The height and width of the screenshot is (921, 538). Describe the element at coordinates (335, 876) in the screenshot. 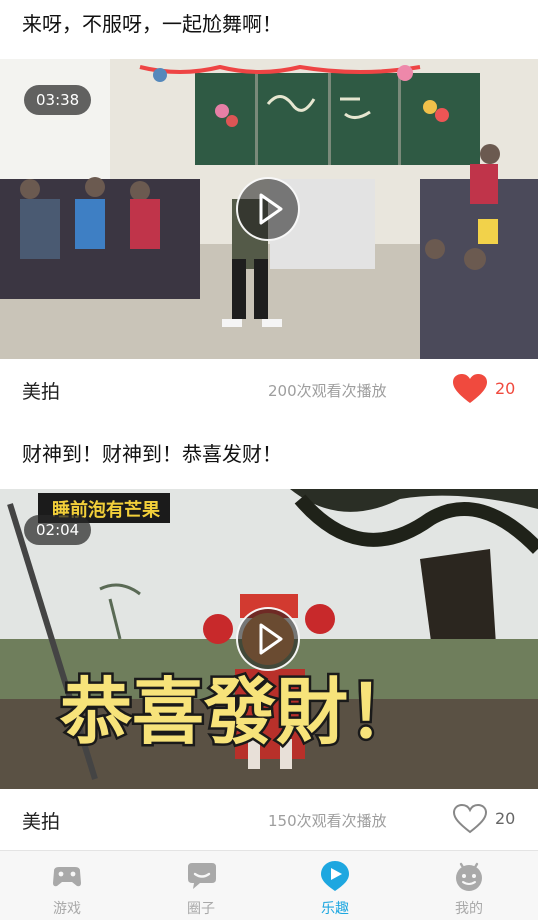

I see `play-location-icon` at that location.